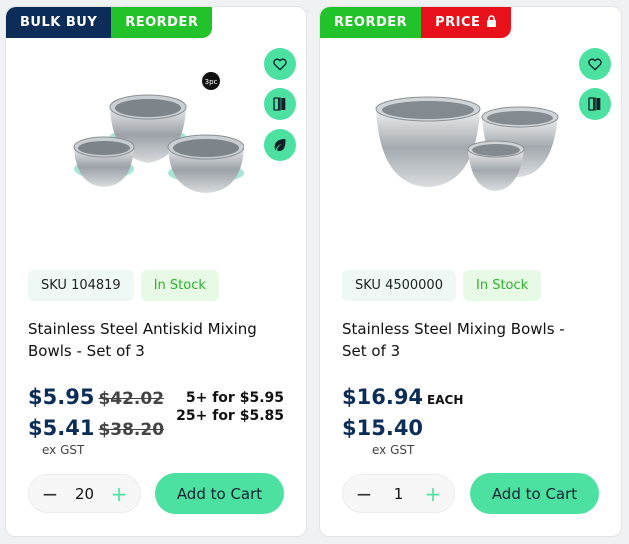  What do you see at coordinates (491, 22) in the screenshot?
I see `lock-icon` at bounding box center [491, 22].